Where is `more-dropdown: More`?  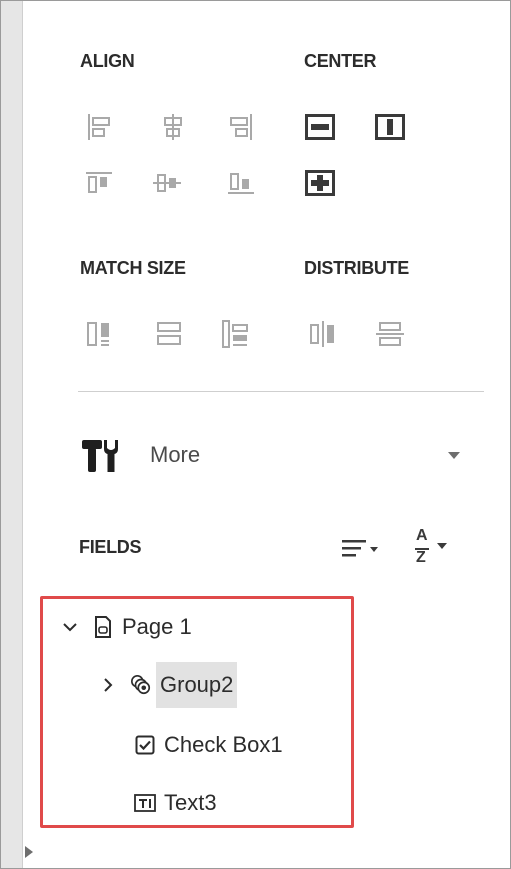 more-dropdown: More is located at coordinates (276, 455).